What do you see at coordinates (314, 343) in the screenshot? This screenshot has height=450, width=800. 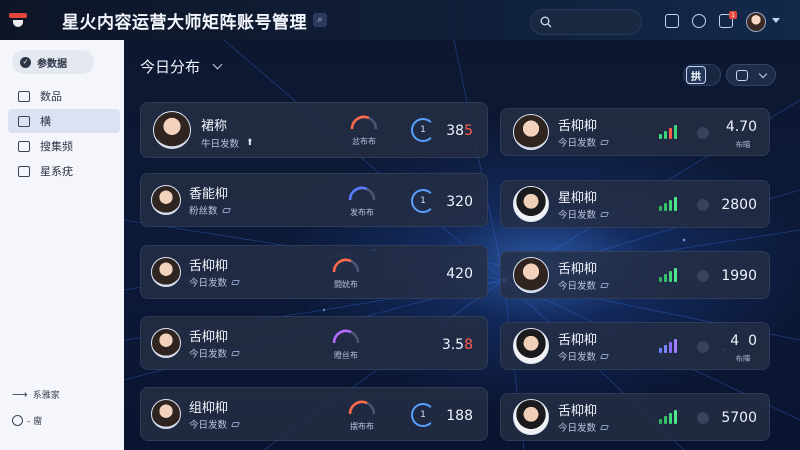 I see `account-card: 舌枊枊 今日发数 瞪丝布 3.58` at bounding box center [314, 343].